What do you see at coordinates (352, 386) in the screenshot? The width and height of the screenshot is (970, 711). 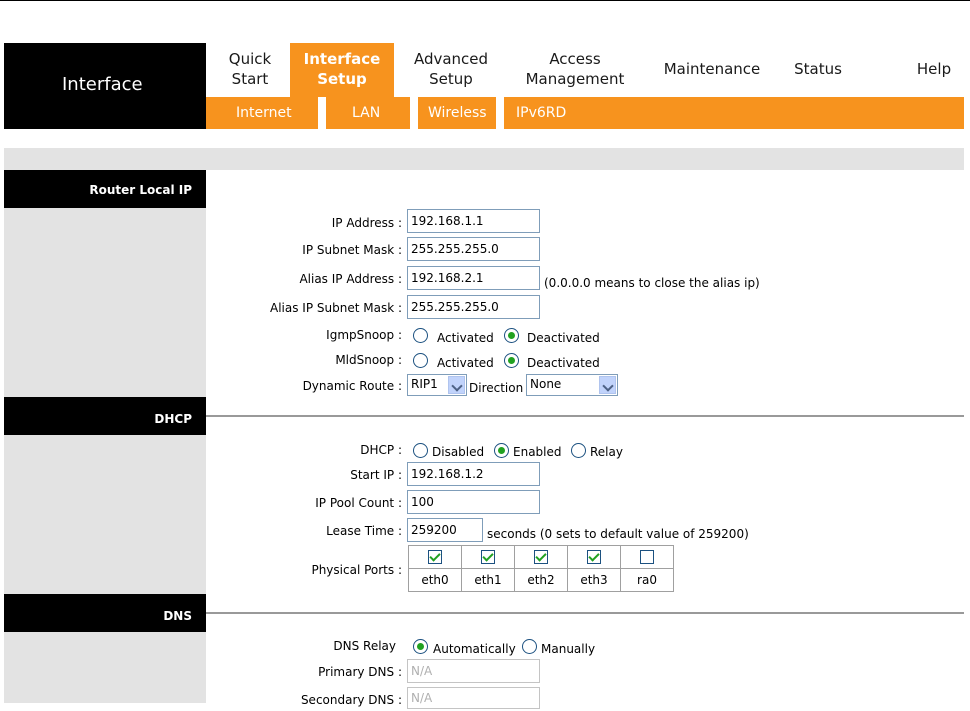 I see `dynamic-route-label: Dynamic Route :` at bounding box center [352, 386].